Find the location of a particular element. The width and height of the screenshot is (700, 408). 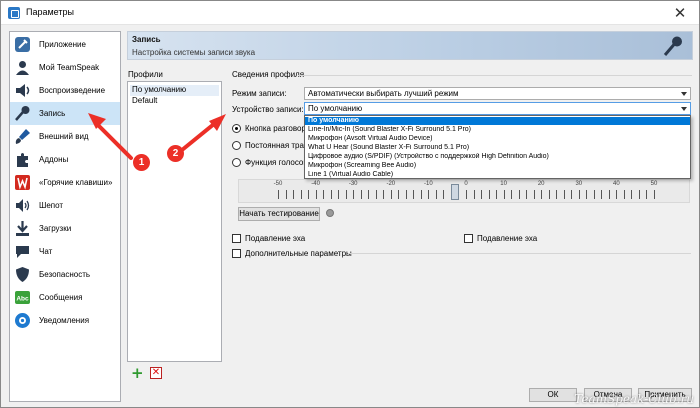

annotation-marker-1: 1 is located at coordinates (141, 162).